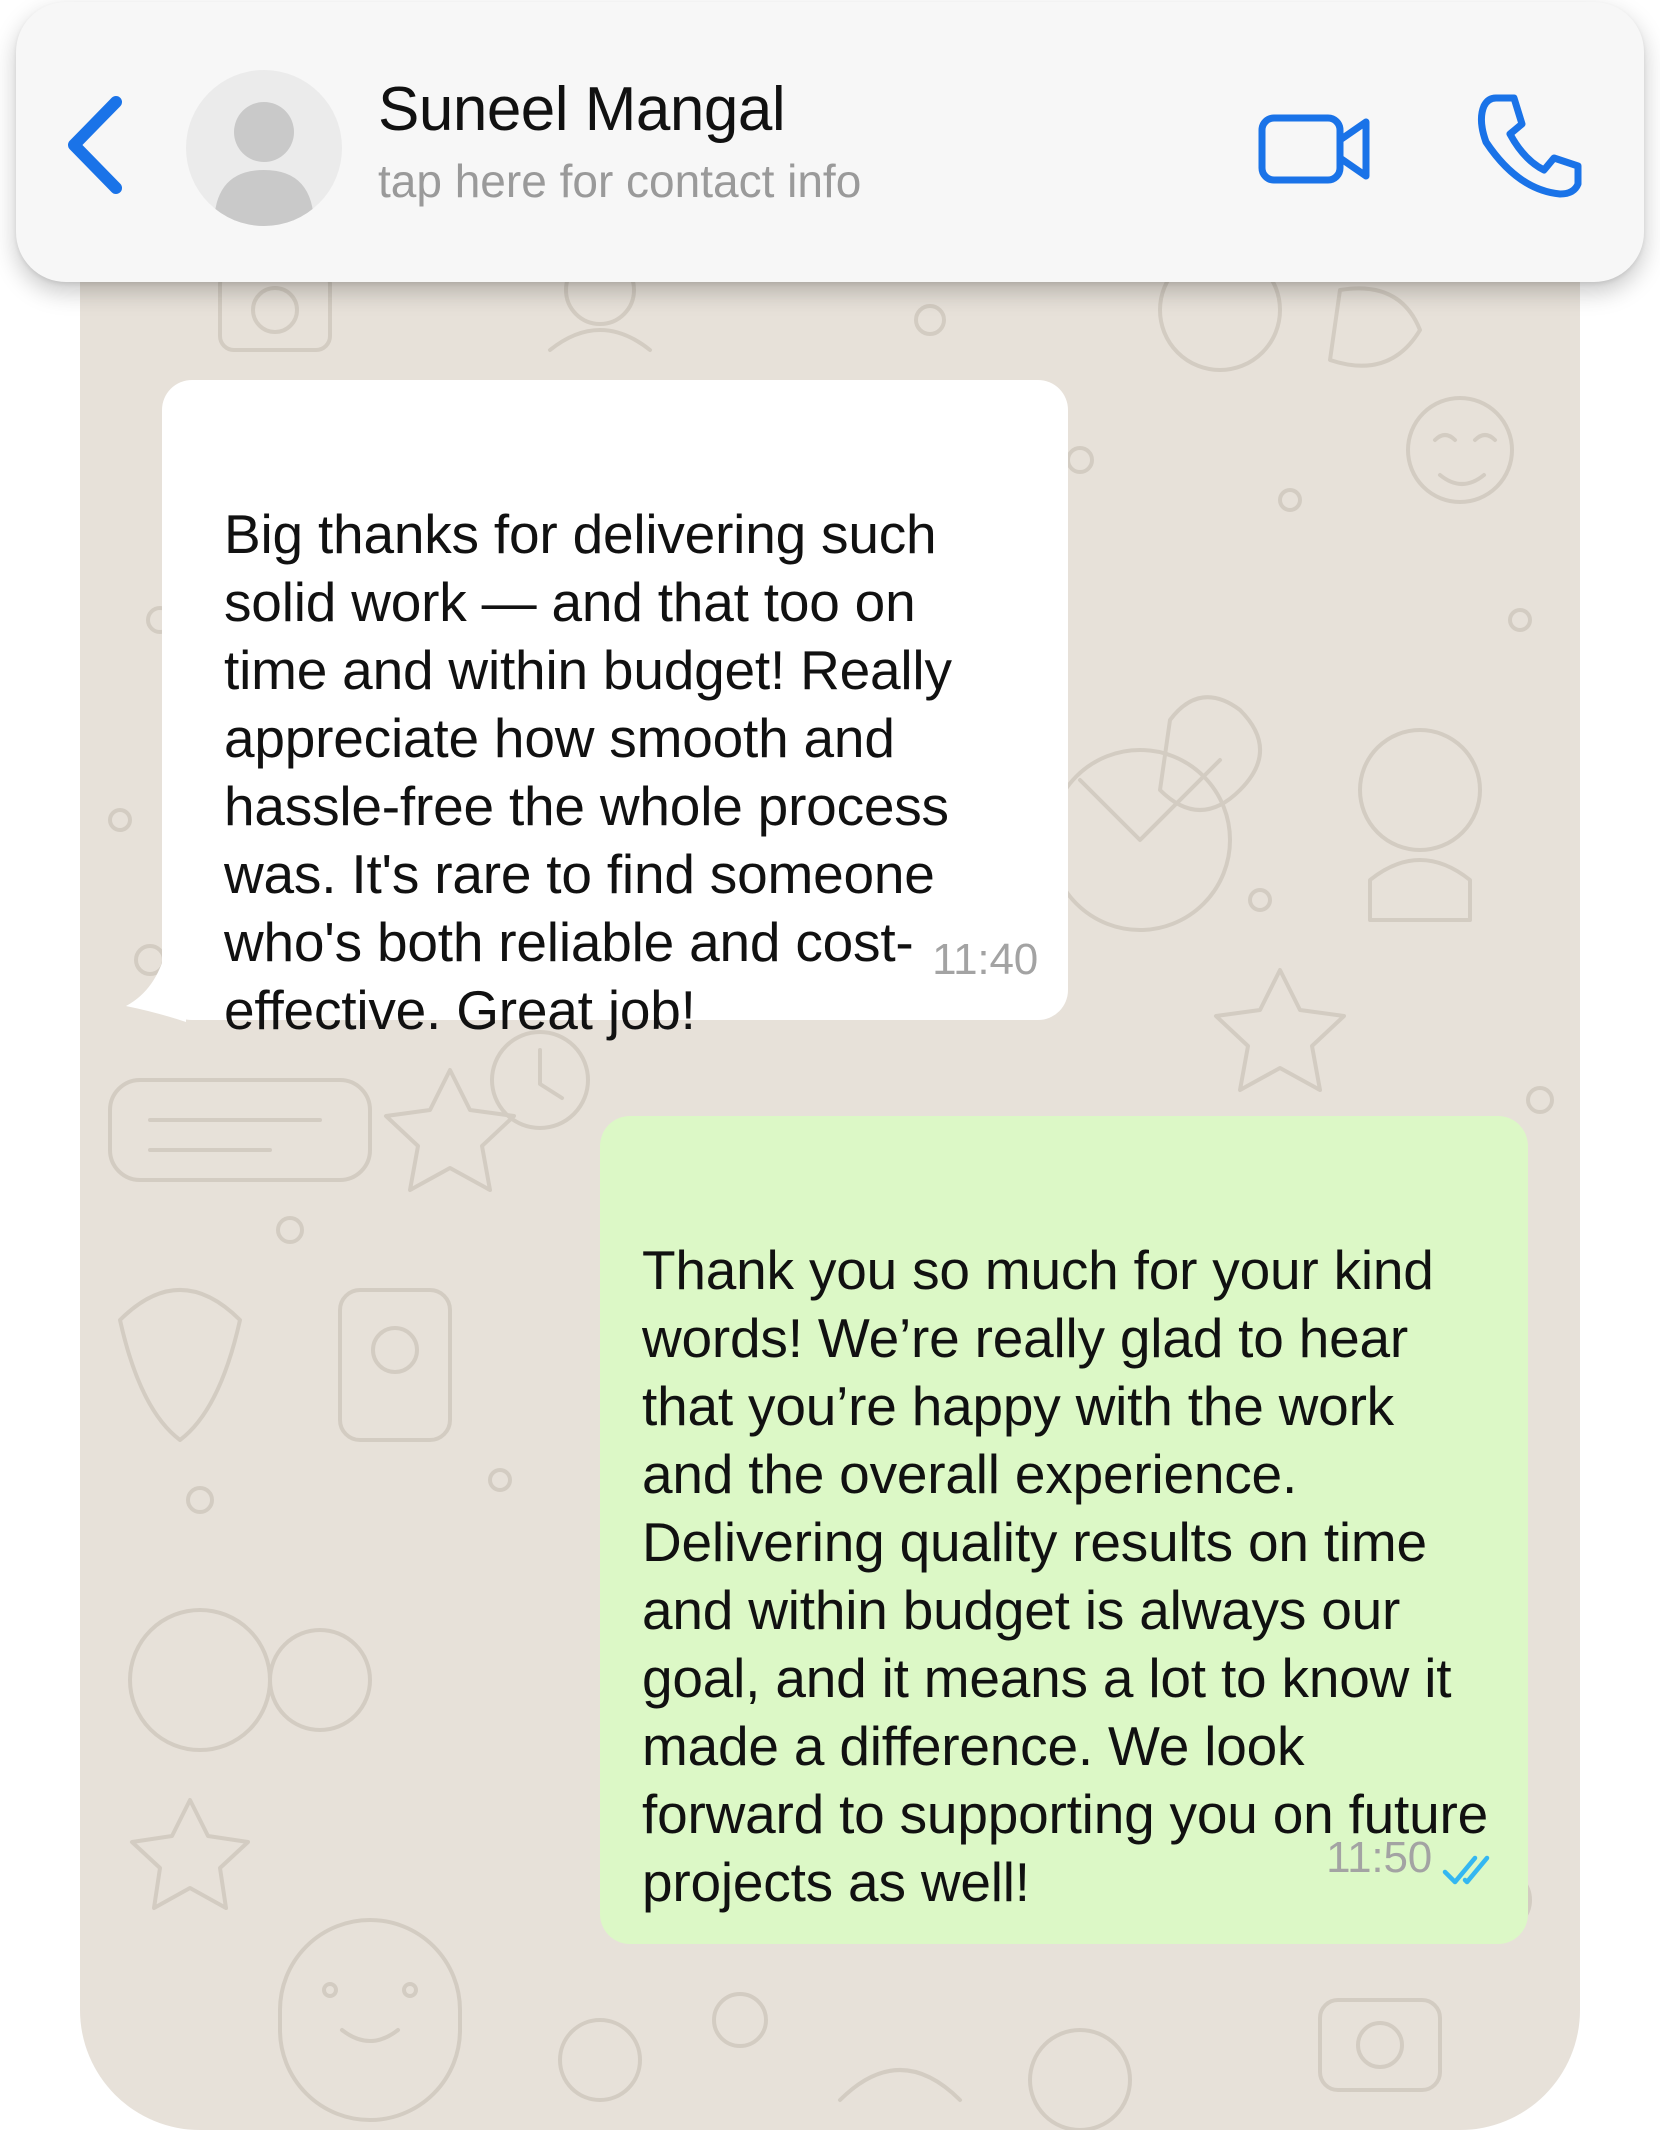 This screenshot has width=1660, height=2136. I want to click on video-call-button, so click(1315, 149).